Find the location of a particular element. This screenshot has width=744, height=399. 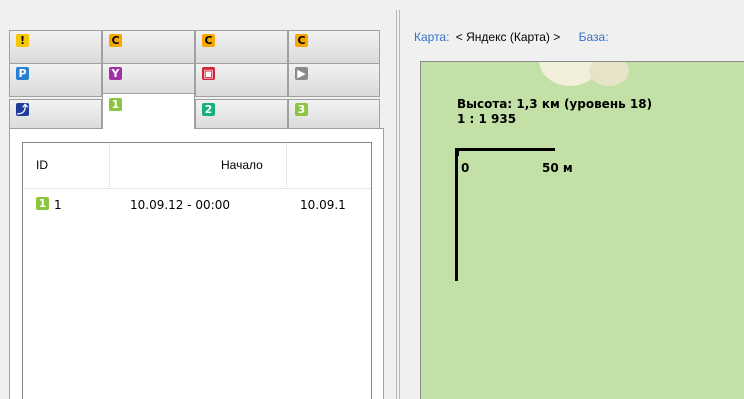

row-id: 1 is located at coordinates (58, 205).